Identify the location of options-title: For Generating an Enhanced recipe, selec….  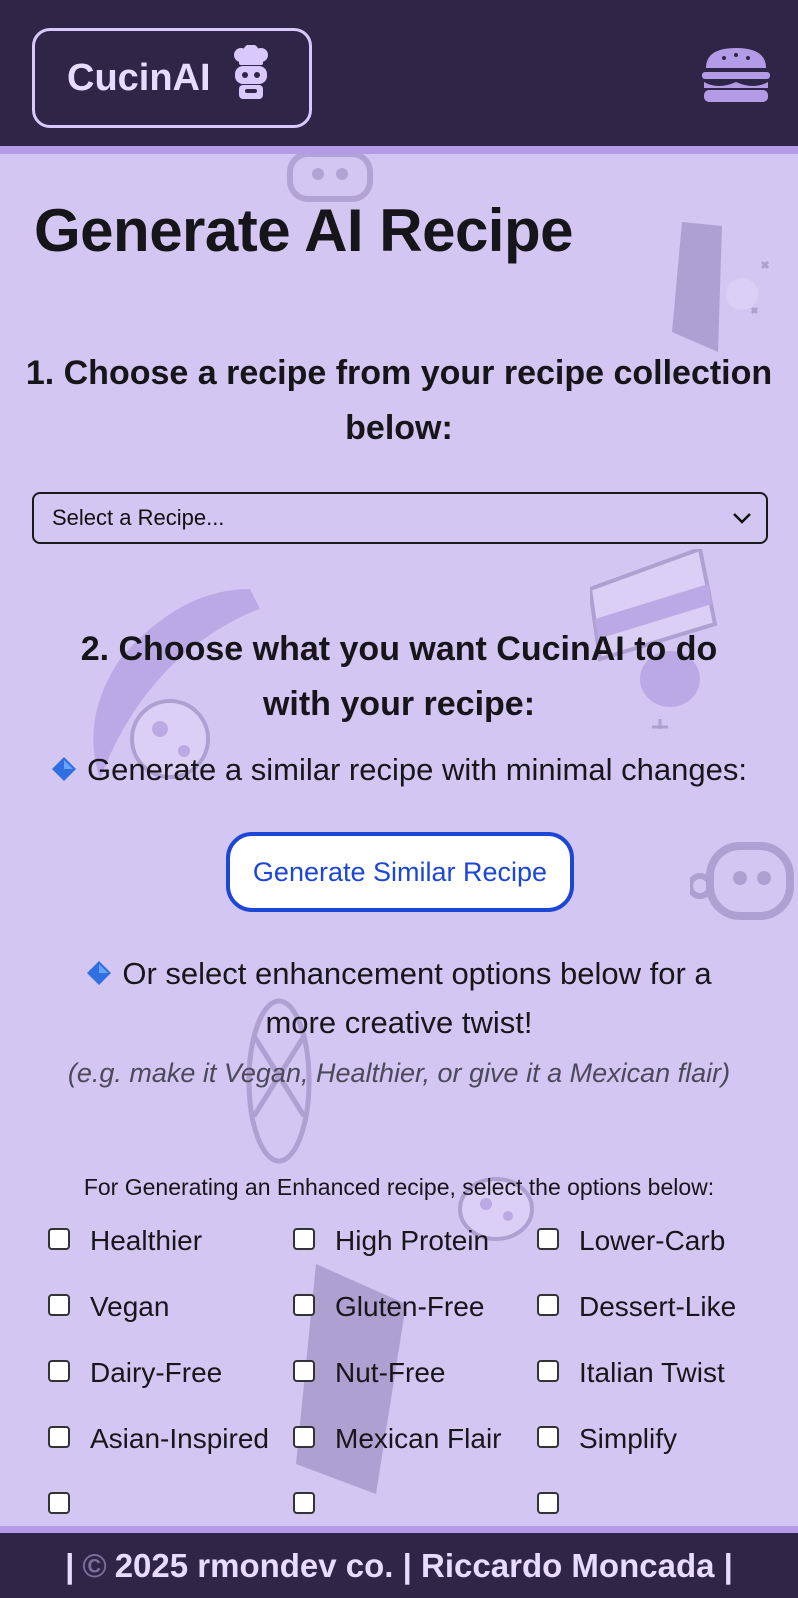
(399, 1187).